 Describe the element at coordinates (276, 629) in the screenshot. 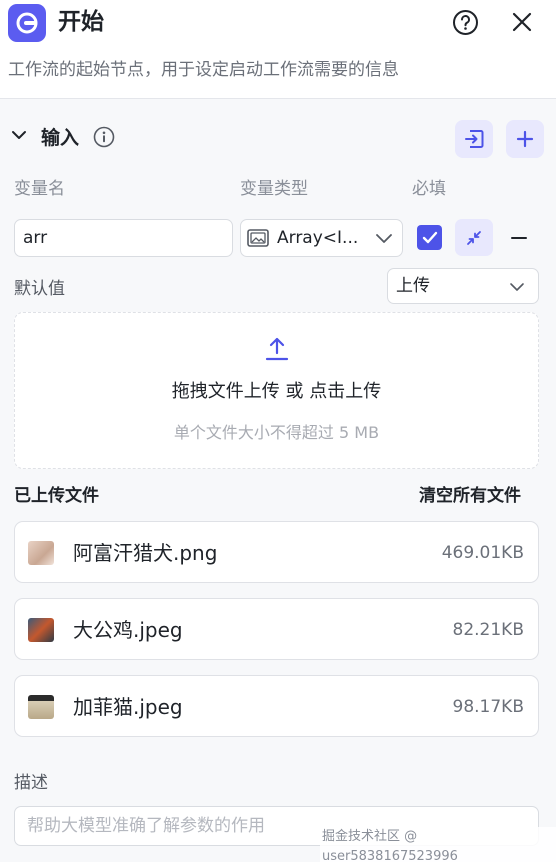

I see `file-row: 大公鸡.jpeg 82.21KB` at that location.